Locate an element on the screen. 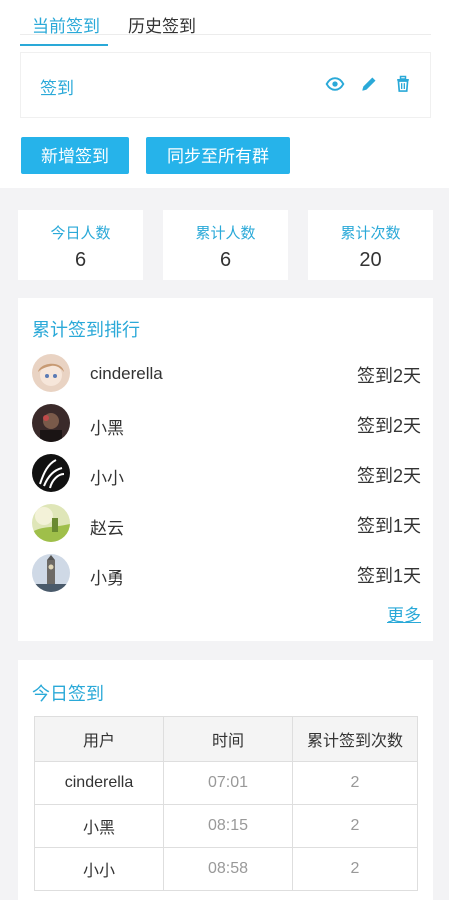  list-item: 小小 签到2天 is located at coordinates (225, 479).